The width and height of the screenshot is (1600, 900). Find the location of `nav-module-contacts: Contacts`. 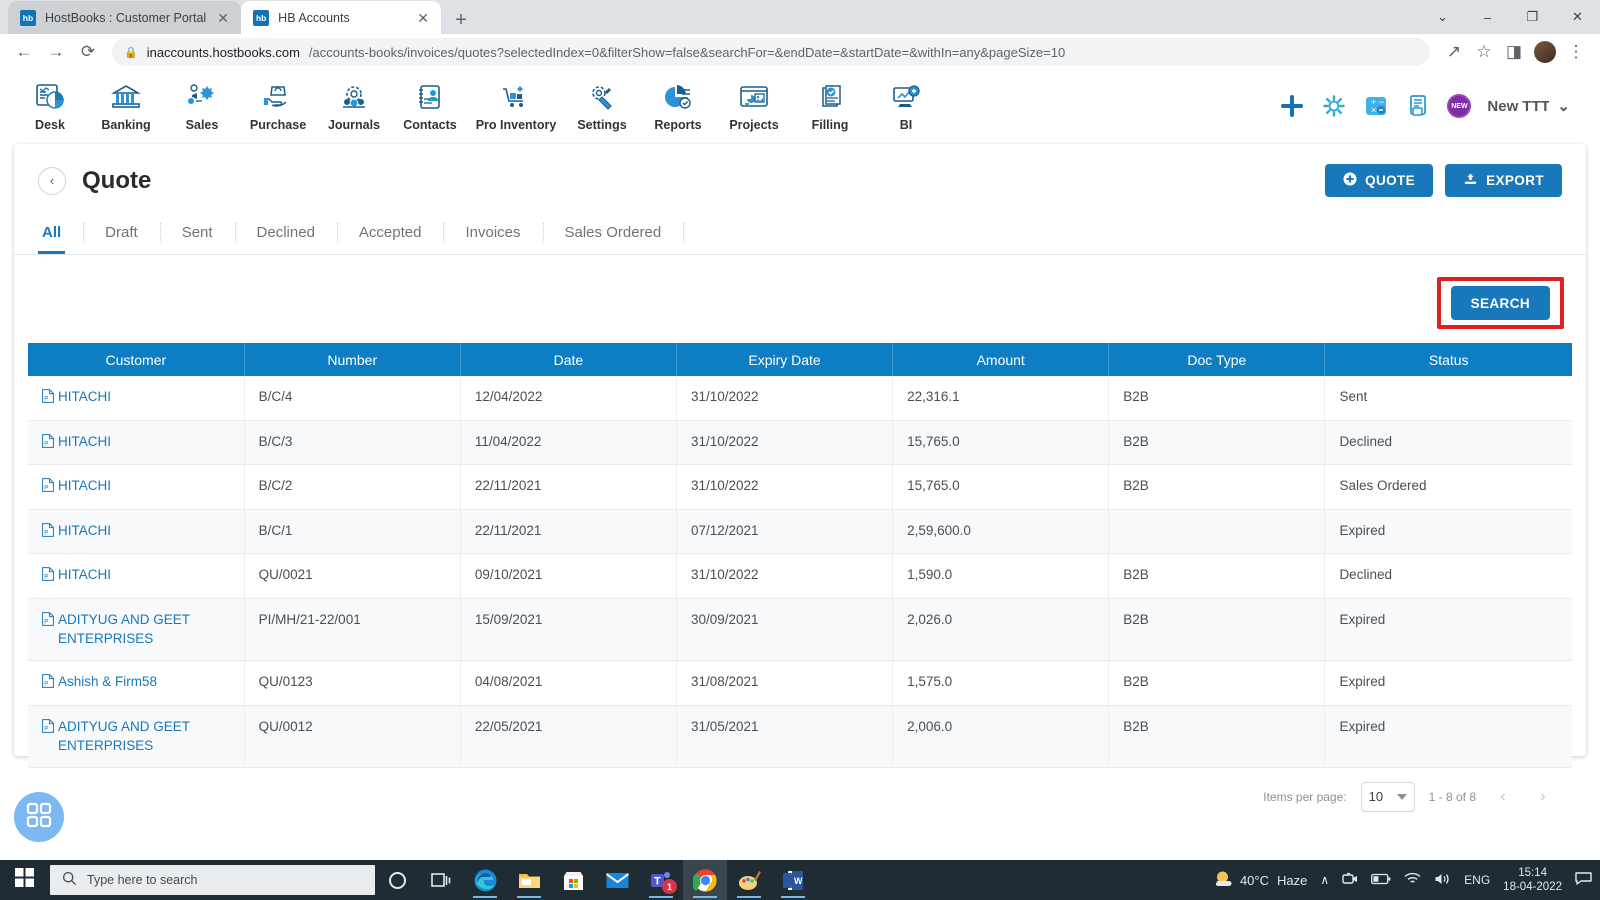

nav-module-contacts: Contacts is located at coordinates (430, 106).